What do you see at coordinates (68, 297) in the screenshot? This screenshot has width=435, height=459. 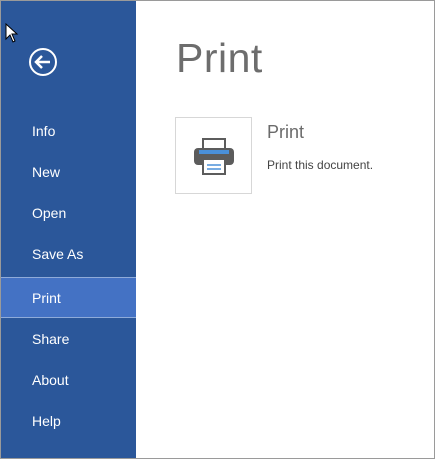 I see `sidebar-item-print: Print` at bounding box center [68, 297].